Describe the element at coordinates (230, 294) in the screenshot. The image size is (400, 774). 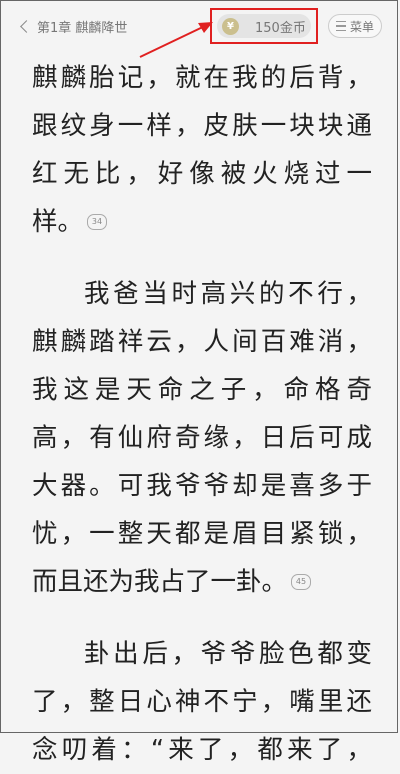
I see `text-line: 我爸当时高兴的不行，` at that location.